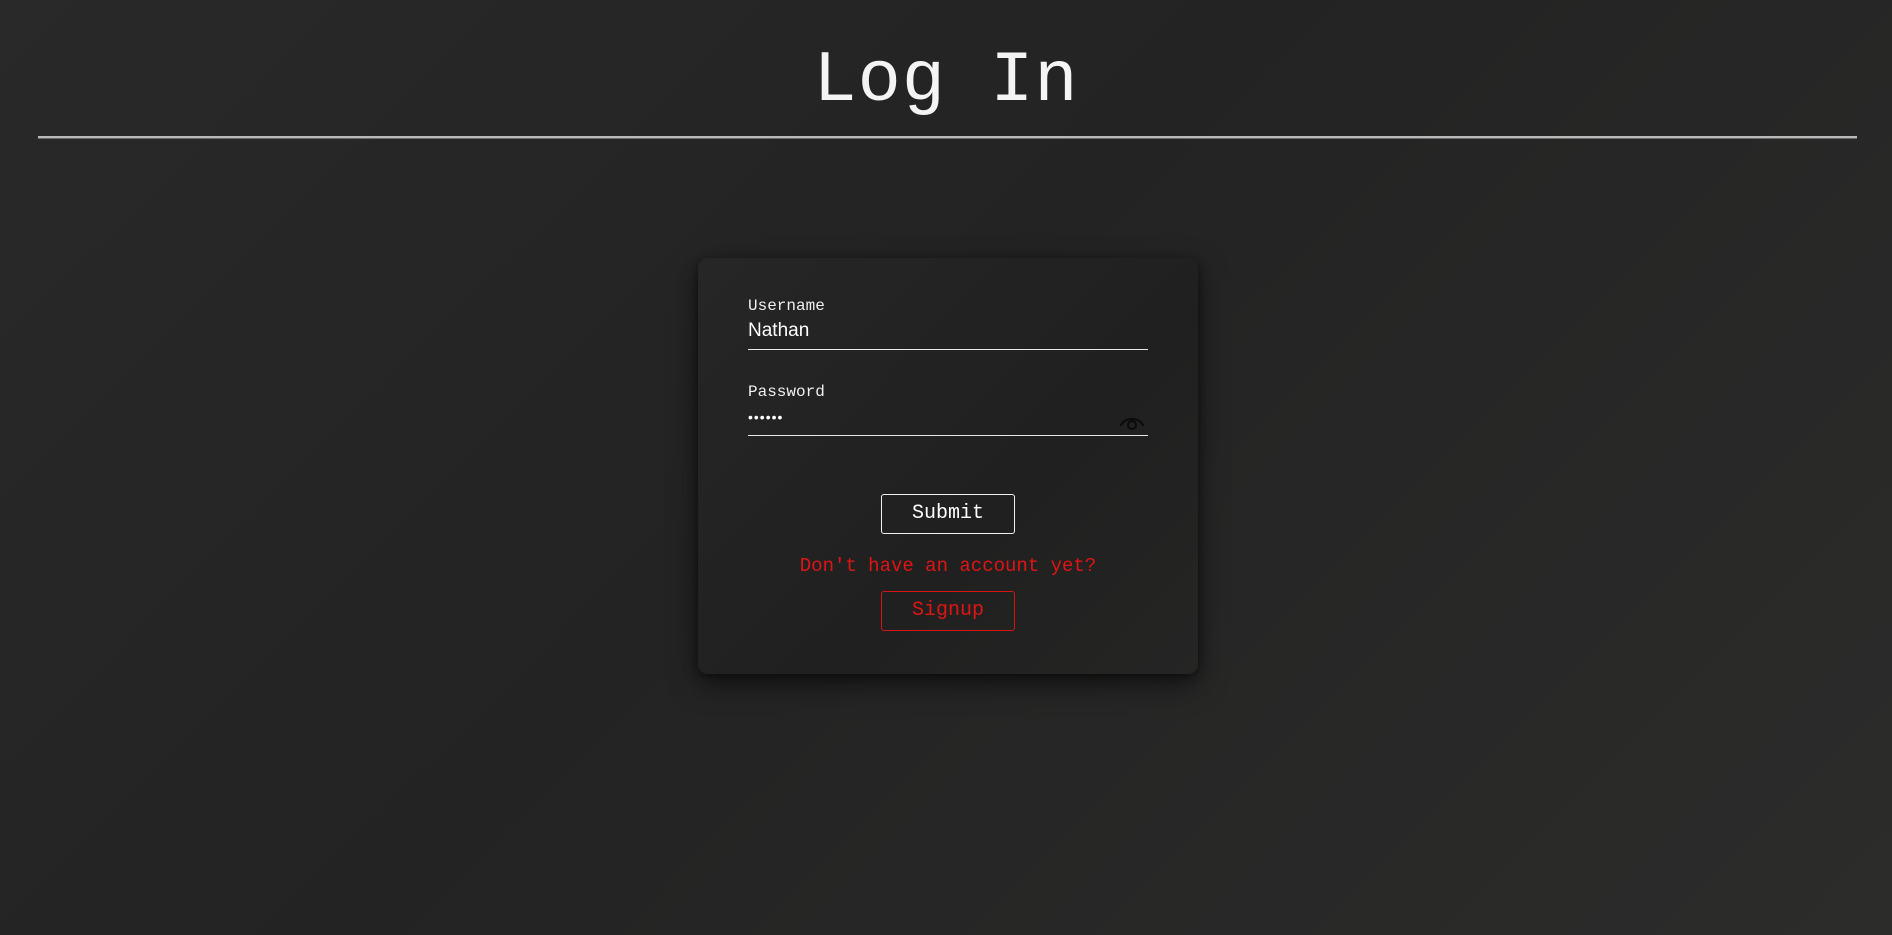 Image resolution: width=1892 pixels, height=935 pixels. What do you see at coordinates (948, 334) in the screenshot?
I see `username-input` at bounding box center [948, 334].